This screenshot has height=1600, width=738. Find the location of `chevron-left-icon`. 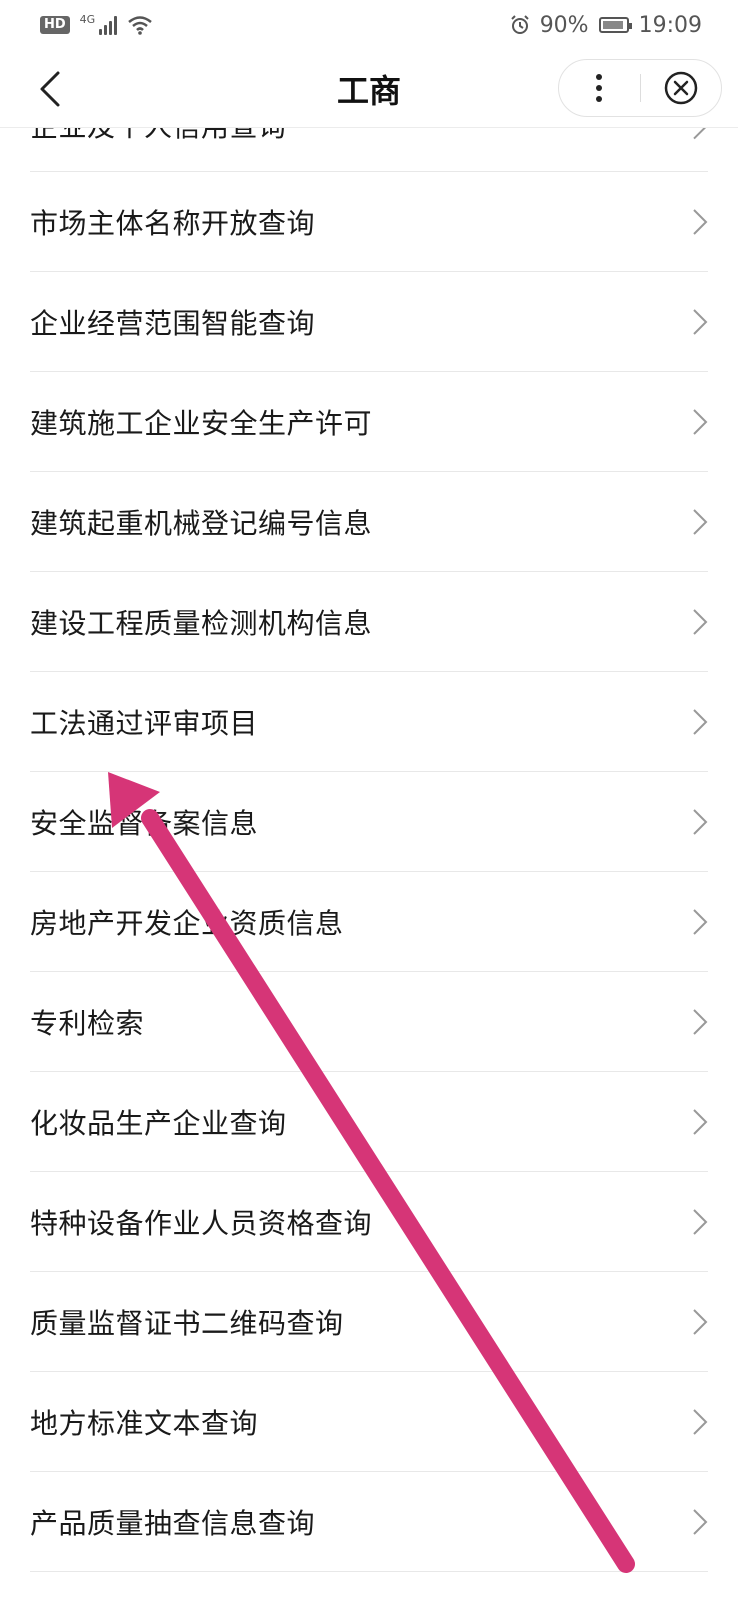

chevron-left-icon is located at coordinates (50, 89).